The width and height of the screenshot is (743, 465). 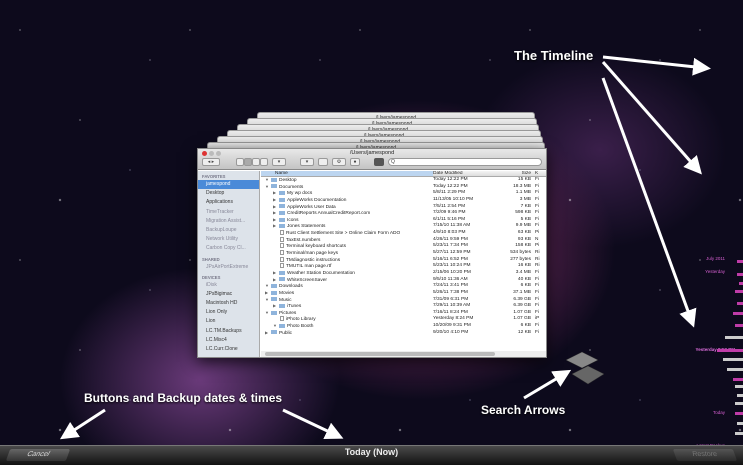 I want to click on timeline-label: Today, so click(x=719, y=412).